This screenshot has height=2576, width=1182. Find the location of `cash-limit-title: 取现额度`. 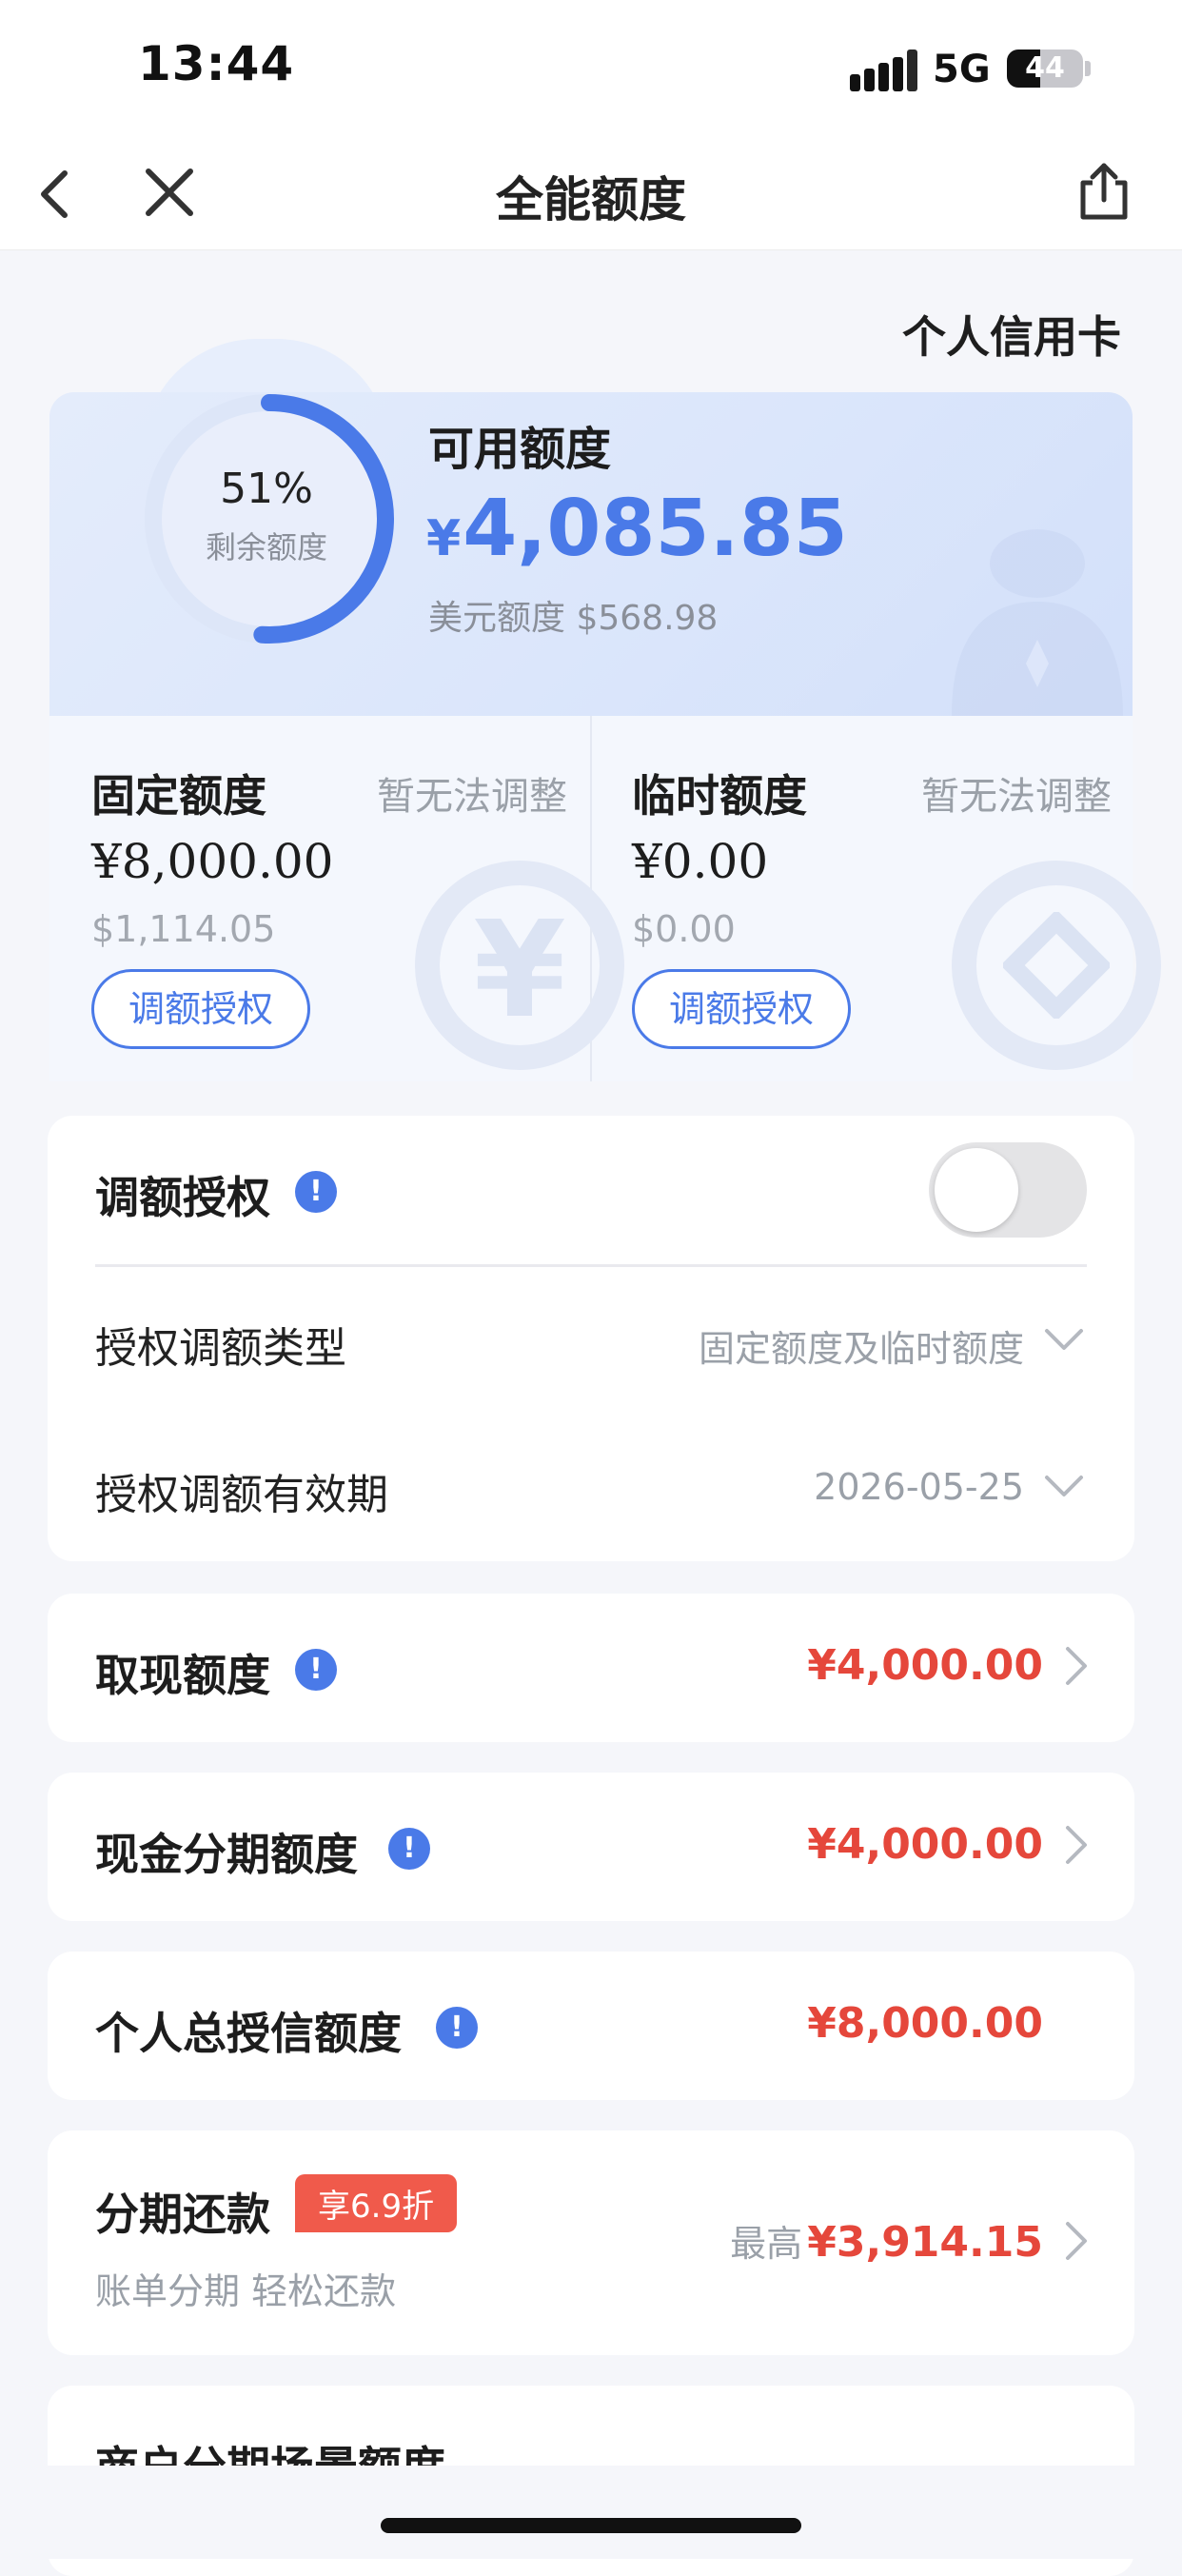

cash-limit-title: 取现额度 is located at coordinates (182, 1675).